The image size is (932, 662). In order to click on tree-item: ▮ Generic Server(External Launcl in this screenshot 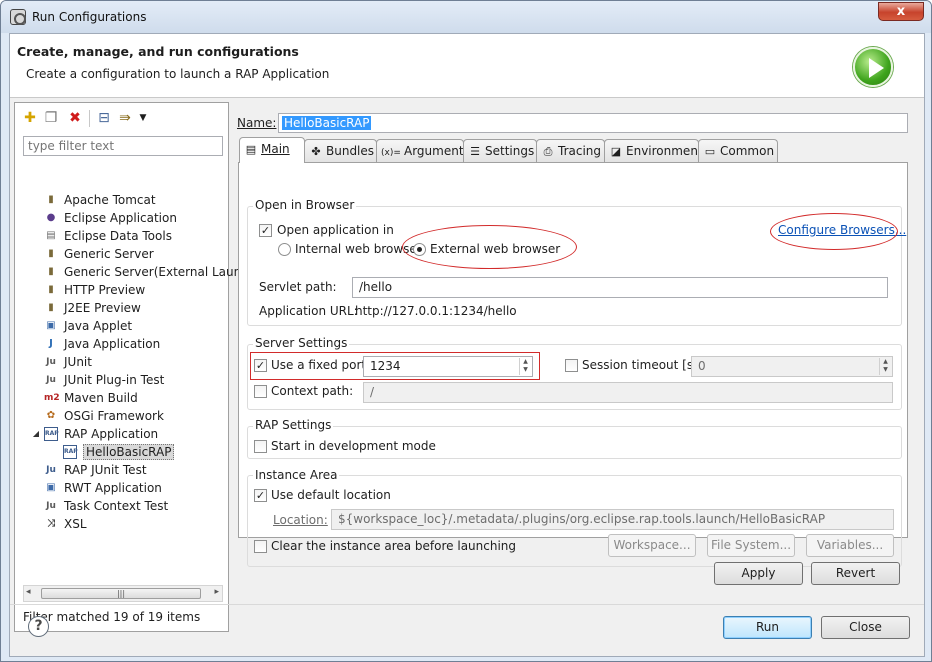, I will do `click(133, 273)`.